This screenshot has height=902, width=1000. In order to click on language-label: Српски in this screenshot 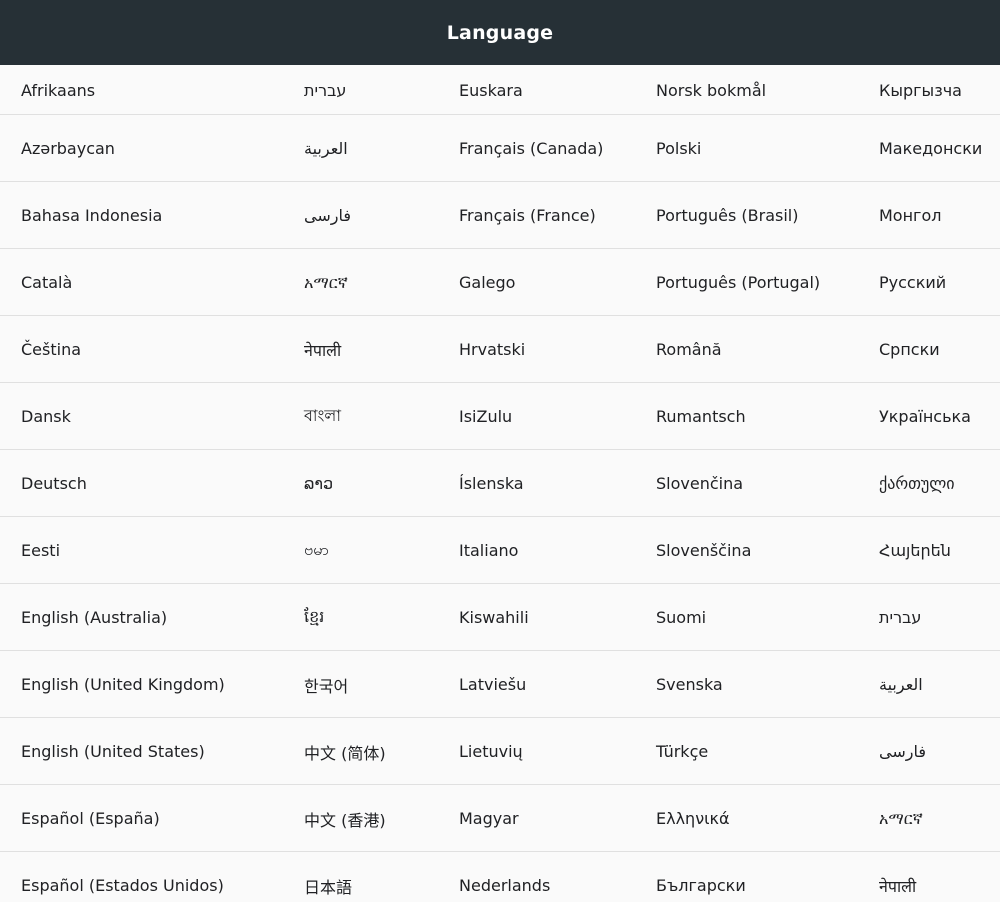, I will do `click(909, 349)`.